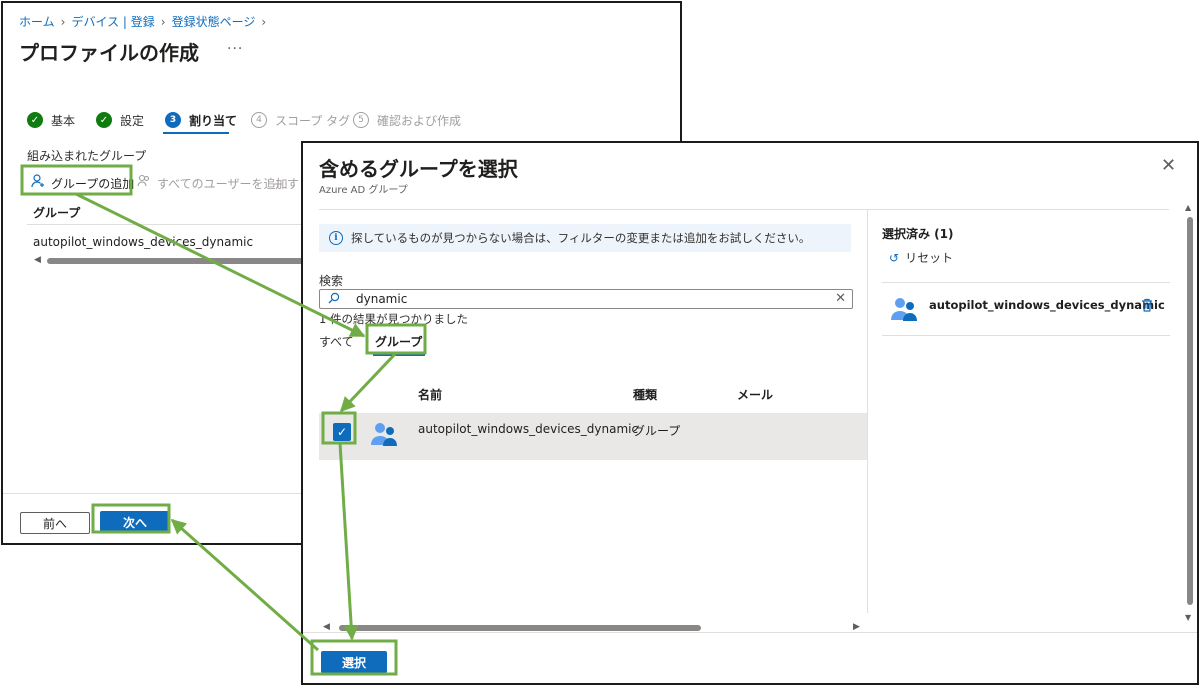  I want to click on next-button: 次へ, so click(135, 522).